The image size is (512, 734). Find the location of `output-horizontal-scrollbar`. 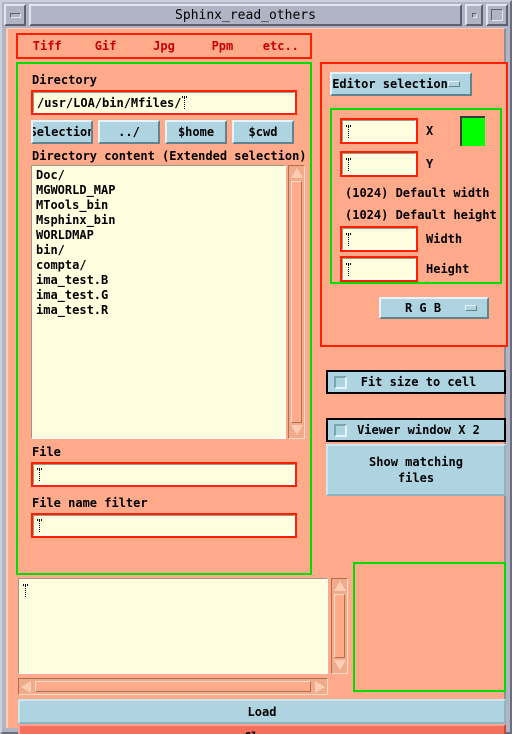

output-horizontal-scrollbar is located at coordinates (173, 686).